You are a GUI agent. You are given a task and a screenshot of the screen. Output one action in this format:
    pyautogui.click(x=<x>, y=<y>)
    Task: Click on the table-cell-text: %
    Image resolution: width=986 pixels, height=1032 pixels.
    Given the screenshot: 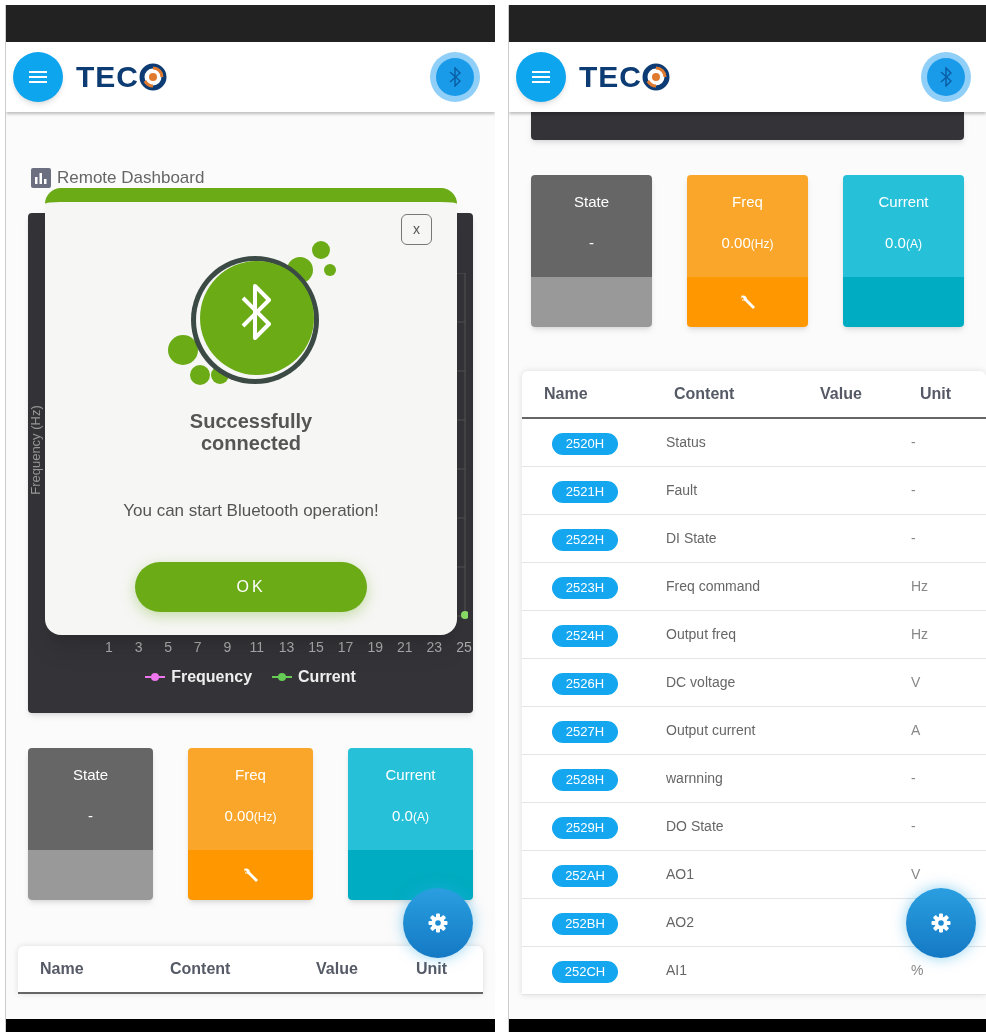 What is the action you would take?
    pyautogui.click(x=917, y=970)
    